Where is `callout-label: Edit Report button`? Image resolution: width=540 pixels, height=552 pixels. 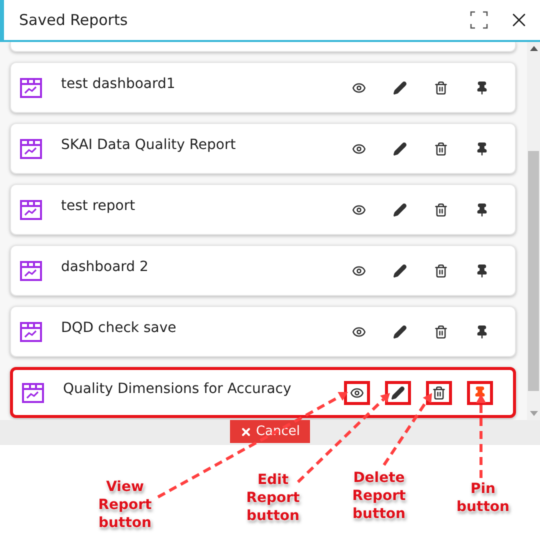 callout-label: Edit Report button is located at coordinates (273, 498).